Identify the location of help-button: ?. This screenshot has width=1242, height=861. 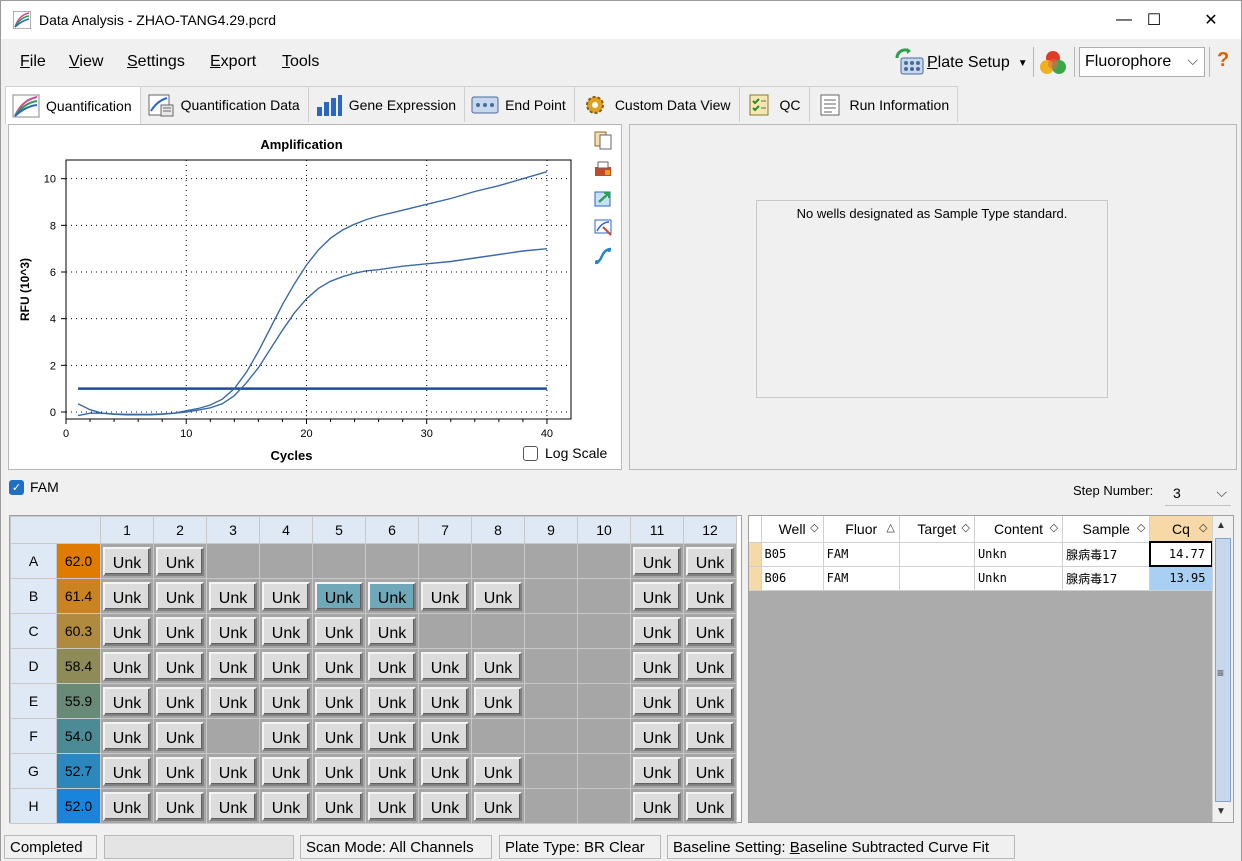
(1223, 60).